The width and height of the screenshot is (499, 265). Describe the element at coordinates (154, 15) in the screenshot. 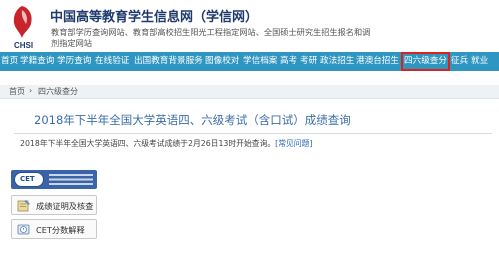

I see `site-title: 中国高等教育学生信息网（学信网）` at that location.